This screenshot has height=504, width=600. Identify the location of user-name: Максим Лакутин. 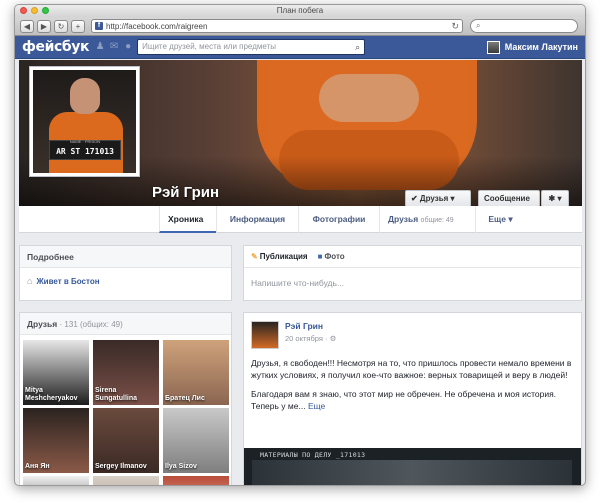
(541, 47).